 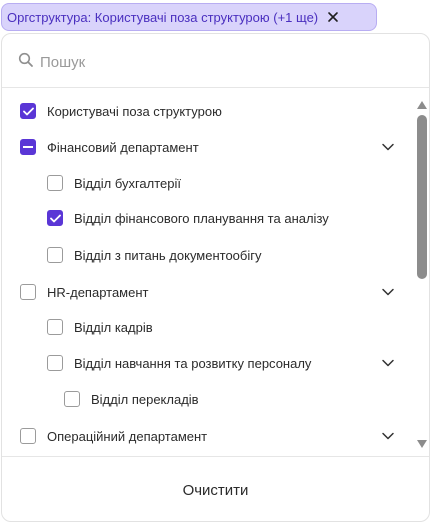 What do you see at coordinates (193, 363) in the screenshot?
I see `tree-item-label: Відділ навчання та розвитку персоналу` at bounding box center [193, 363].